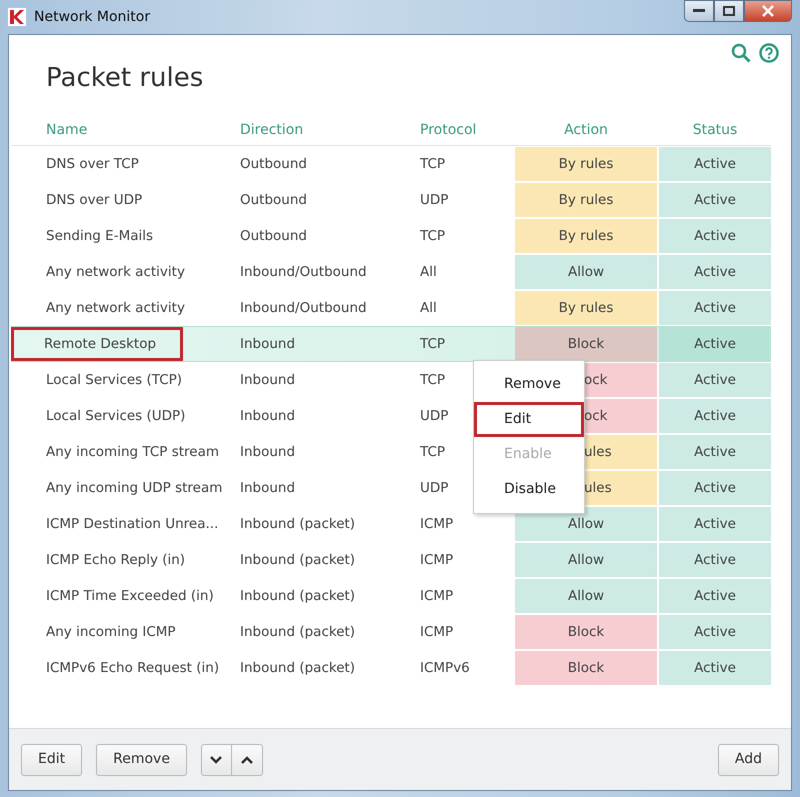  Describe the element at coordinates (391, 344) in the screenshot. I see `selected-row: Remote Desktop Inbound TCP Block Active` at that location.